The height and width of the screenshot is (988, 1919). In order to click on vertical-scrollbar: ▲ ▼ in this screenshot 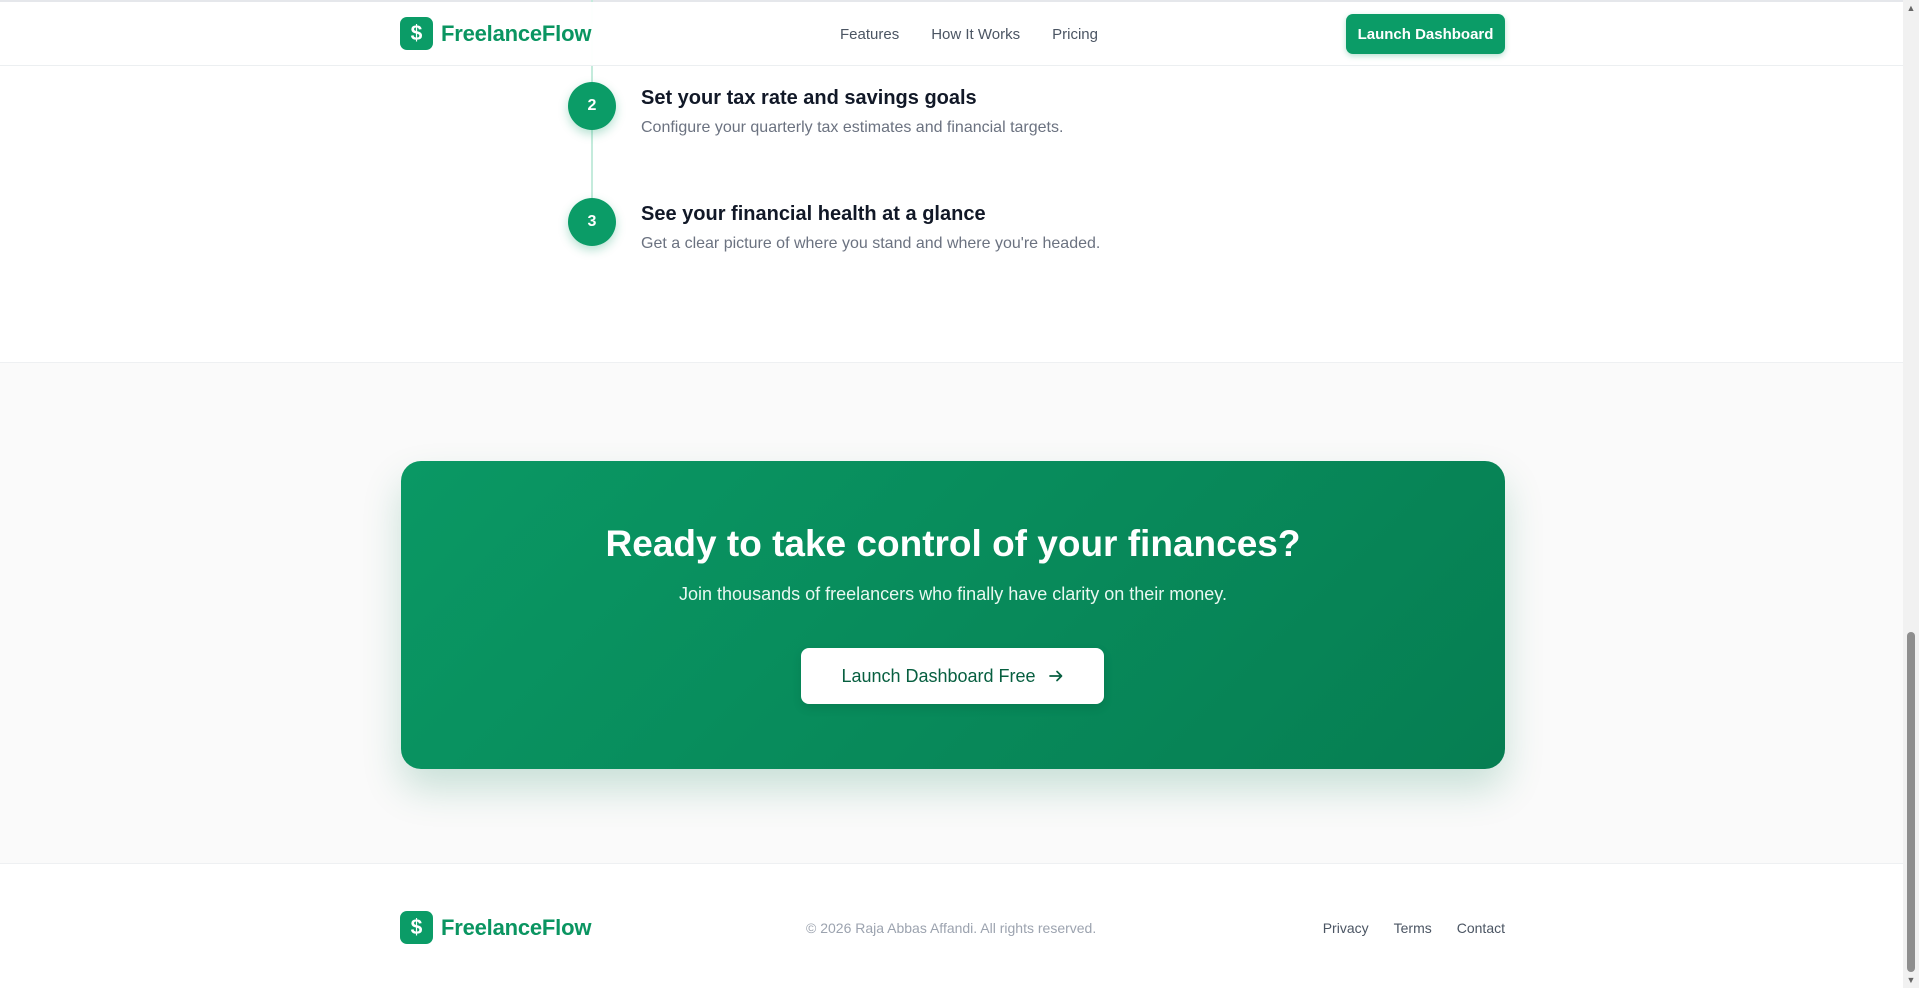, I will do `click(1911, 494)`.